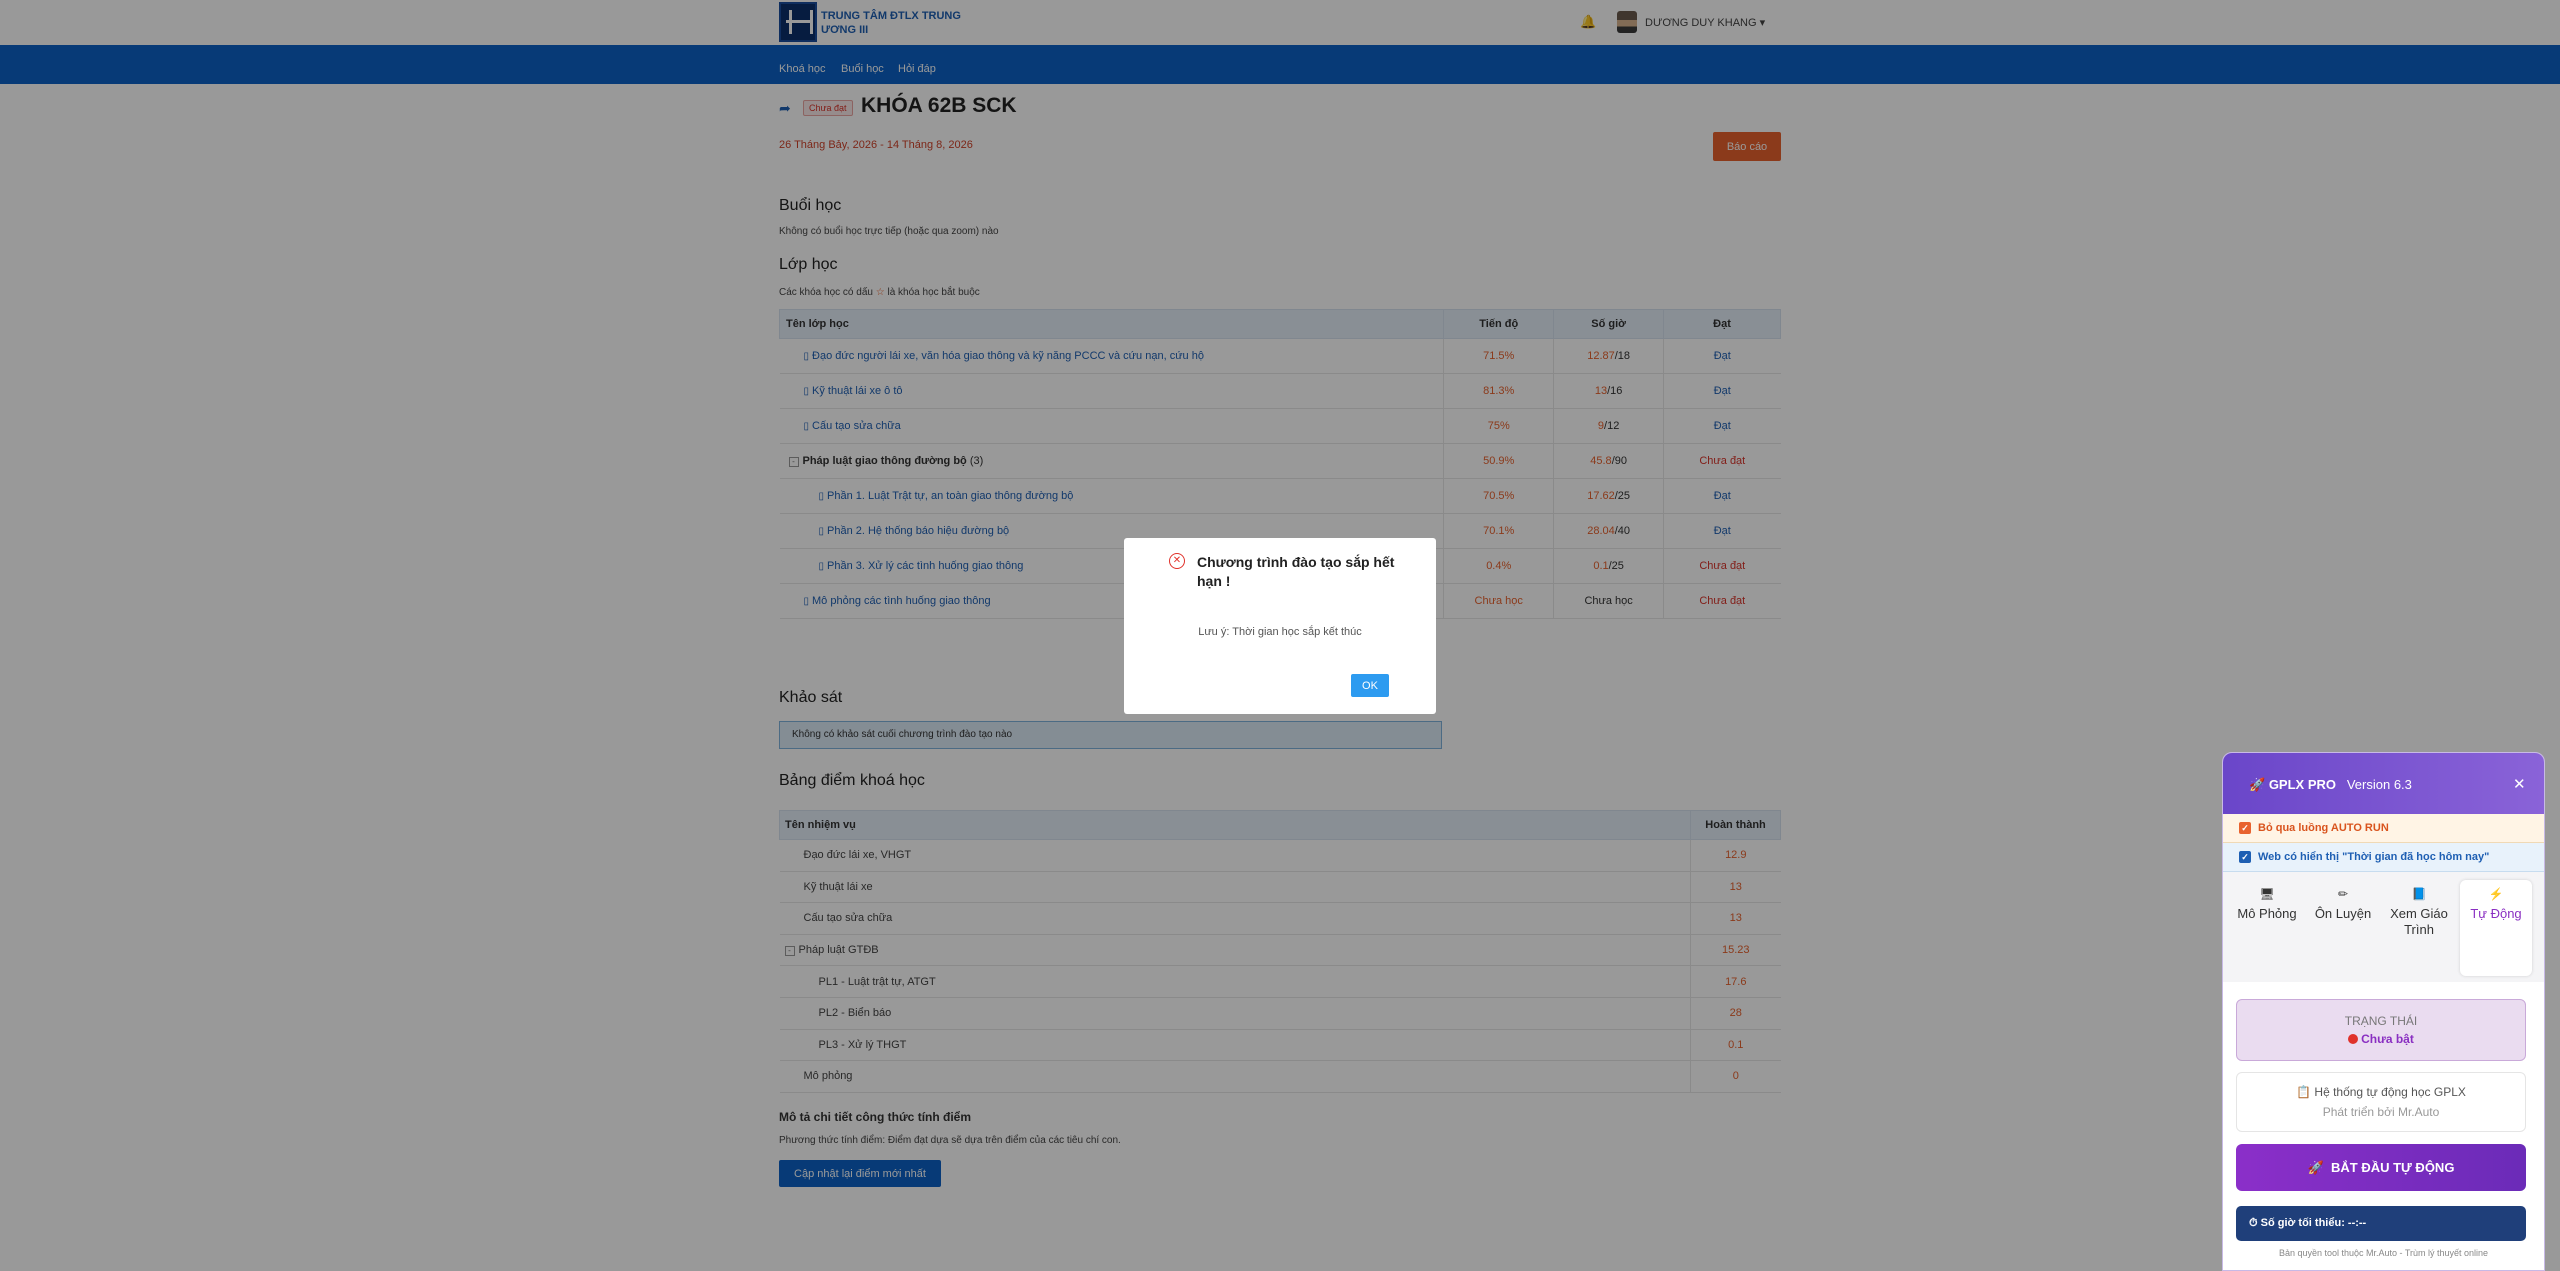  Describe the element at coordinates (2381, 1039) in the screenshot. I see `status-value: Chưa bật` at that location.